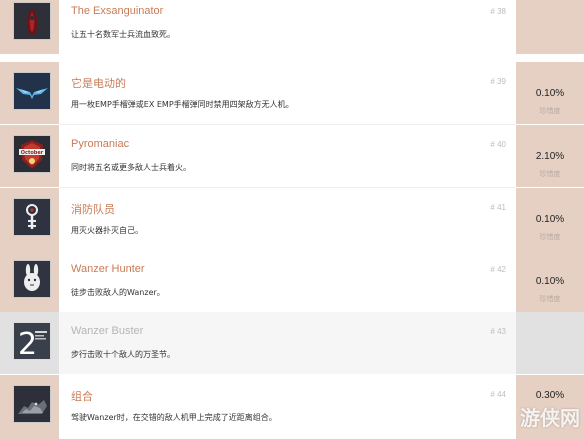  What do you see at coordinates (498, 394) in the screenshot?
I see `achievement-number: # 44` at bounding box center [498, 394].